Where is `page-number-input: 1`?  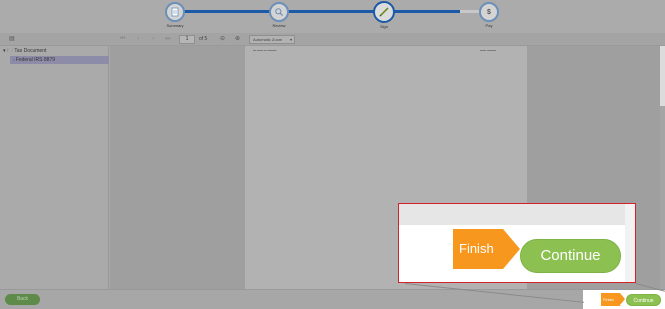
page-number-input: 1 is located at coordinates (187, 39).